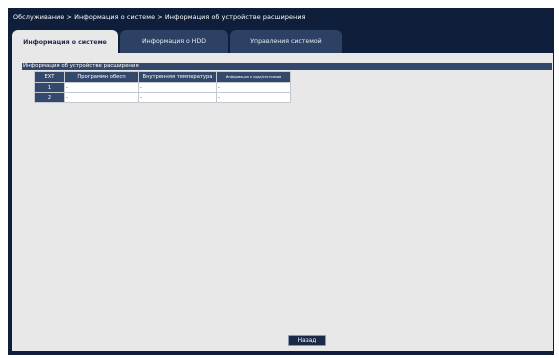 This screenshot has height=358, width=559. What do you see at coordinates (177, 77) in the screenshot?
I see `col-header-temperature: Внутренняя температура` at bounding box center [177, 77].